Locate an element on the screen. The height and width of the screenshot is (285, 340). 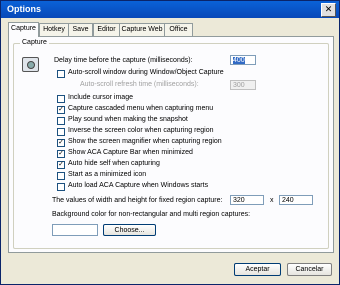
accept-button: Aceptar is located at coordinates (257, 269).